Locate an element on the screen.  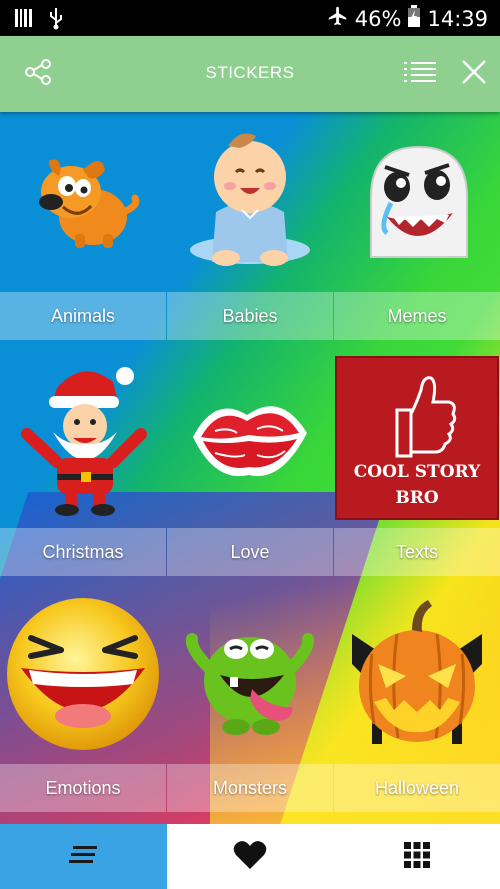
category-label: Halloween is located at coordinates (417, 787).